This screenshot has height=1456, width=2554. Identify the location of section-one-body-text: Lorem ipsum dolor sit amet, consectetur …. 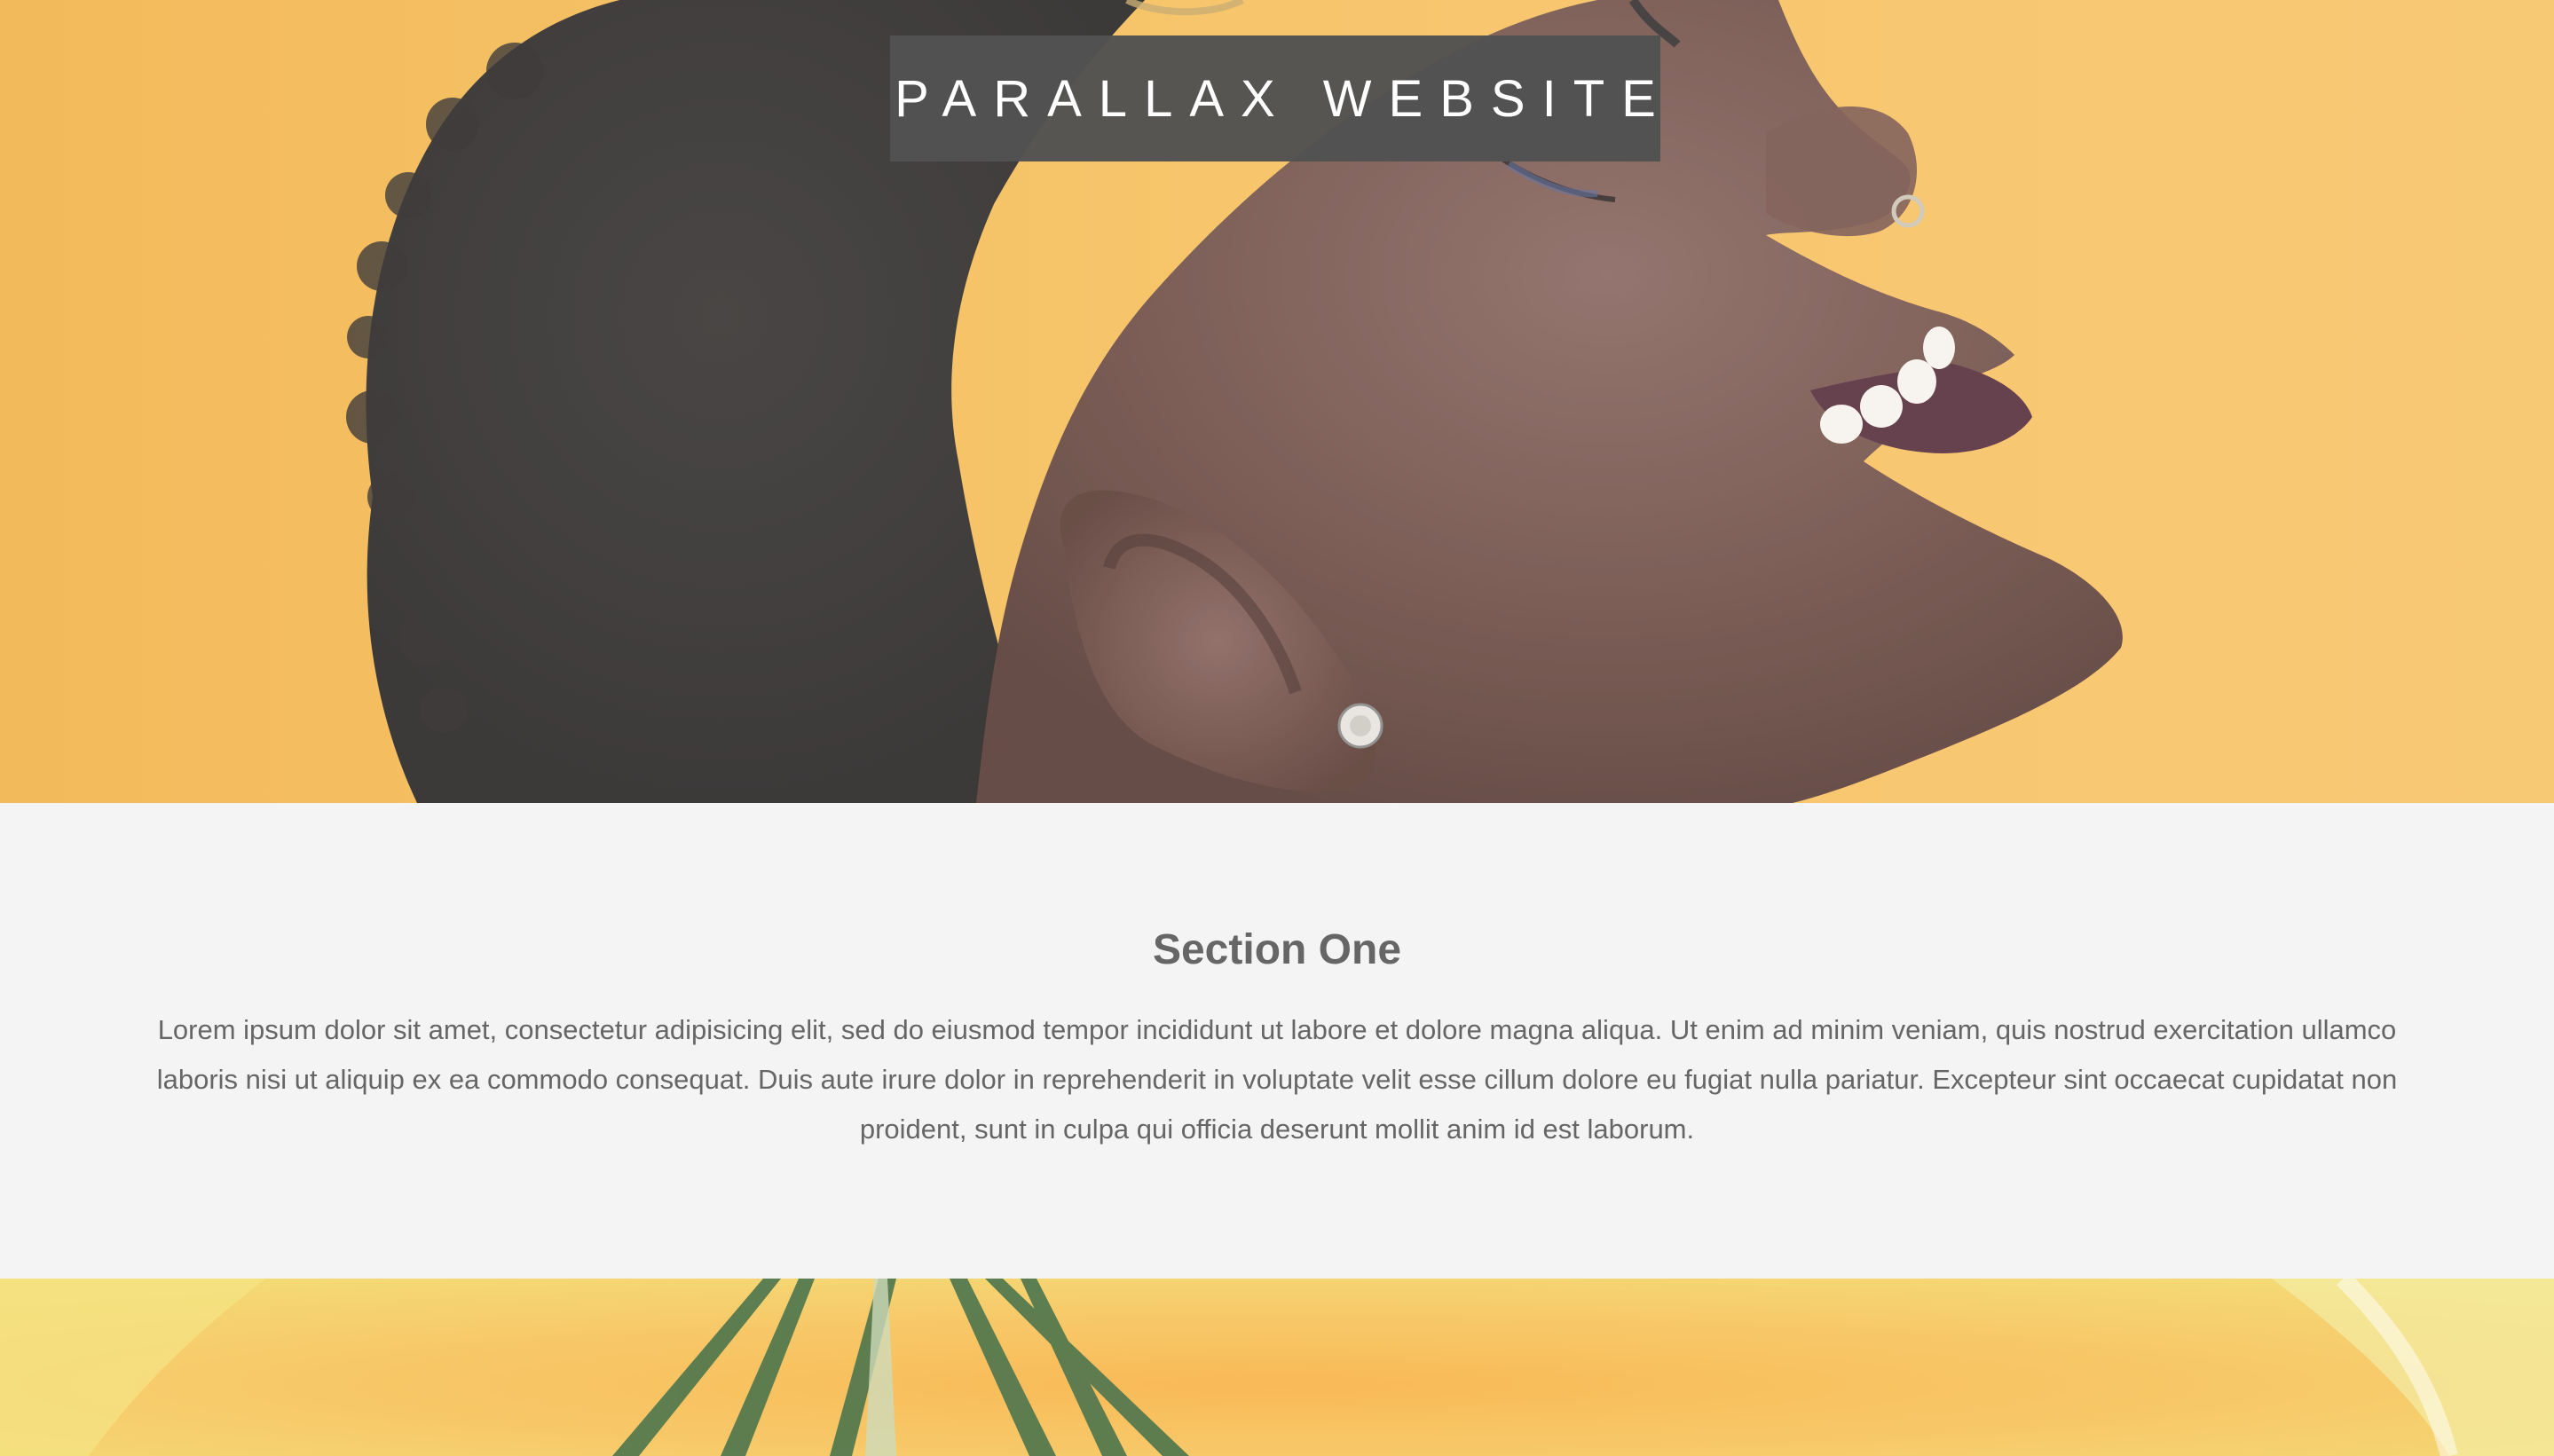
(1277, 1079).